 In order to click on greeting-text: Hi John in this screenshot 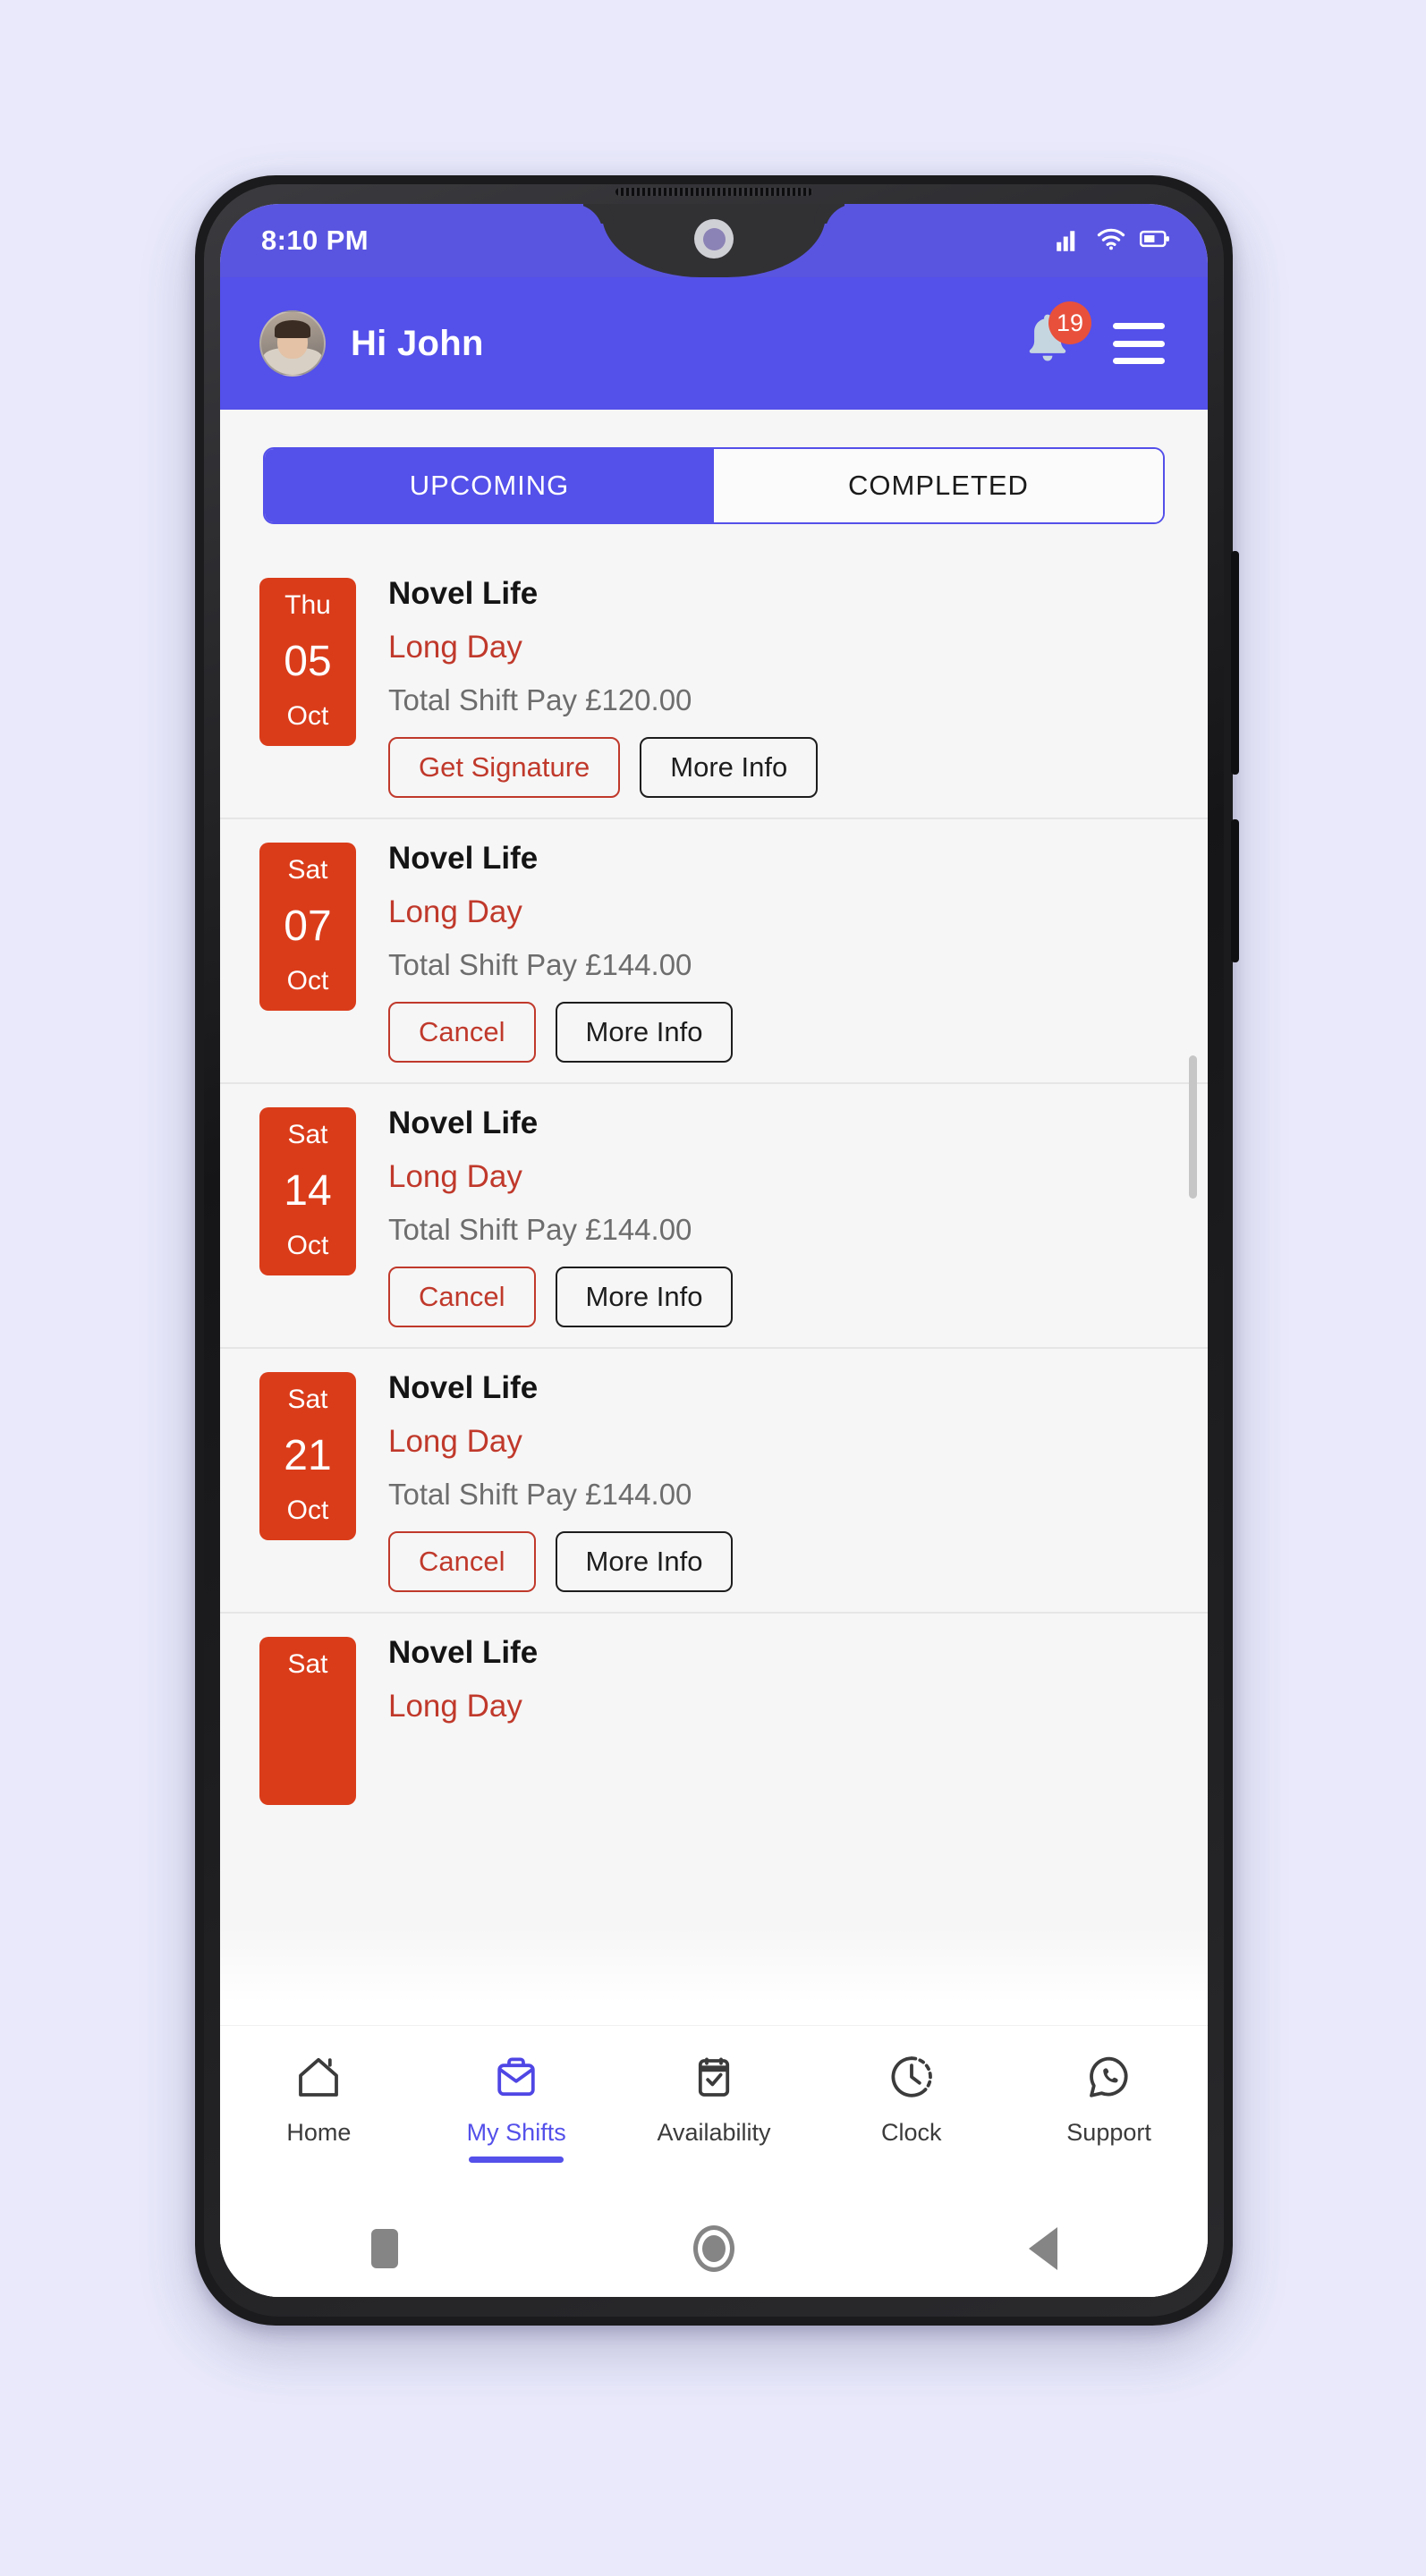, I will do `click(418, 343)`.